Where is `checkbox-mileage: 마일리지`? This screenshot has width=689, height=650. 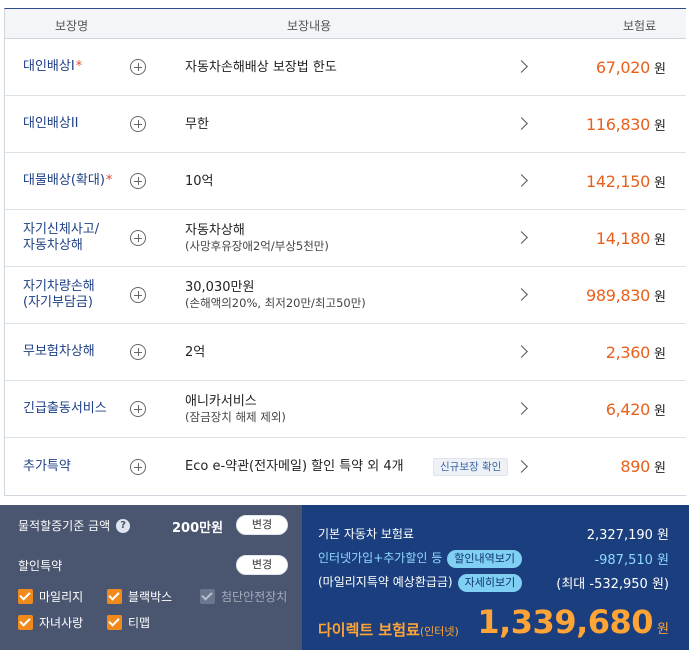 checkbox-mileage: 마일리지 is located at coordinates (50, 596).